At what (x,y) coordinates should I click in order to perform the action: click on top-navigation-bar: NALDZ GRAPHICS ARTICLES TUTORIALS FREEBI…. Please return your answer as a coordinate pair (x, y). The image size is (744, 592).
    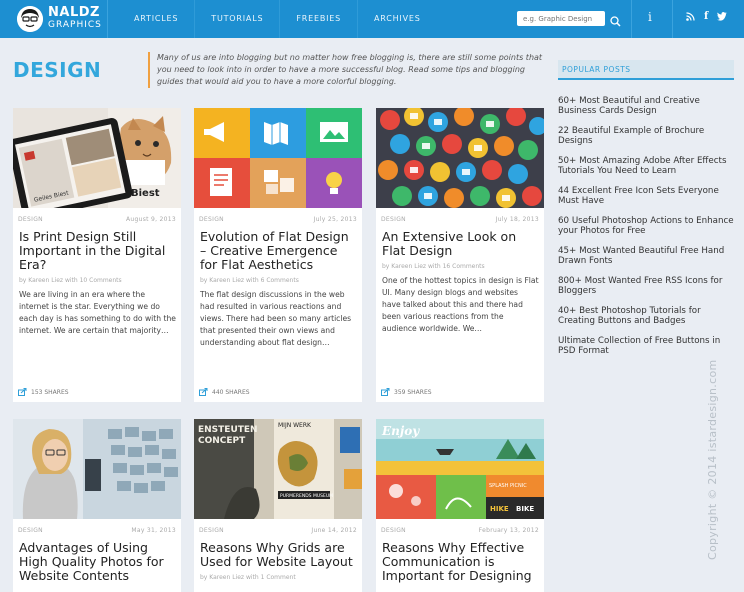
    Looking at the image, I should click on (372, 19).